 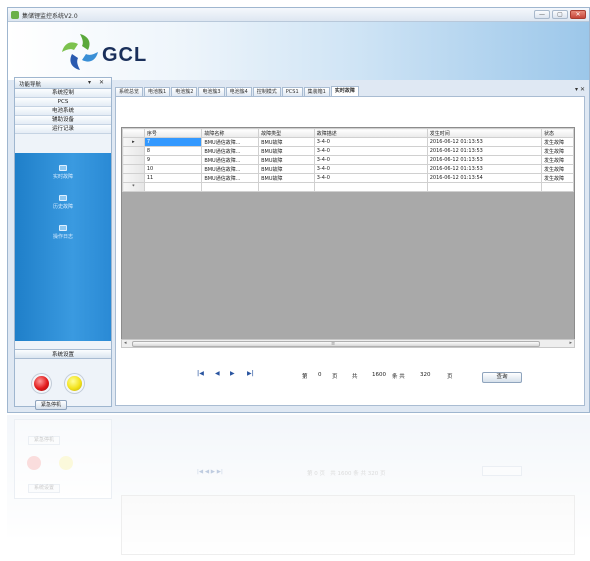 I want to click on table-cell: 7, so click(x=173, y=142).